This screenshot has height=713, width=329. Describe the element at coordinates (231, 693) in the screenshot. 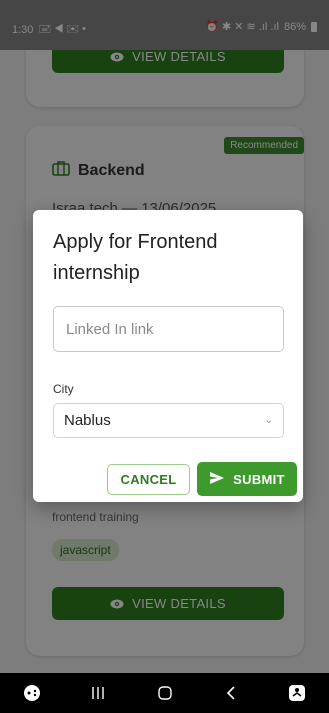

I see `back-icon` at that location.